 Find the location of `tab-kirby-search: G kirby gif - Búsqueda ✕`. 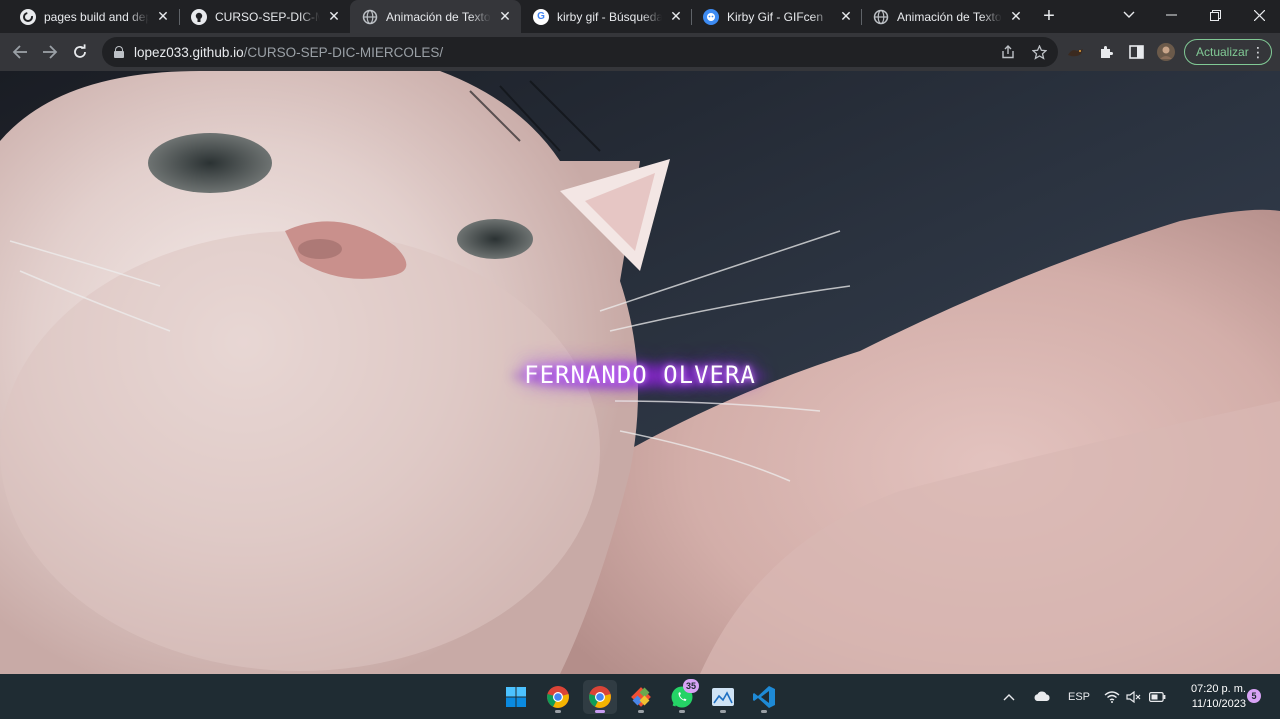

tab-kirby-search: G kirby gif - Búsqueda ✕ is located at coordinates (606, 16).